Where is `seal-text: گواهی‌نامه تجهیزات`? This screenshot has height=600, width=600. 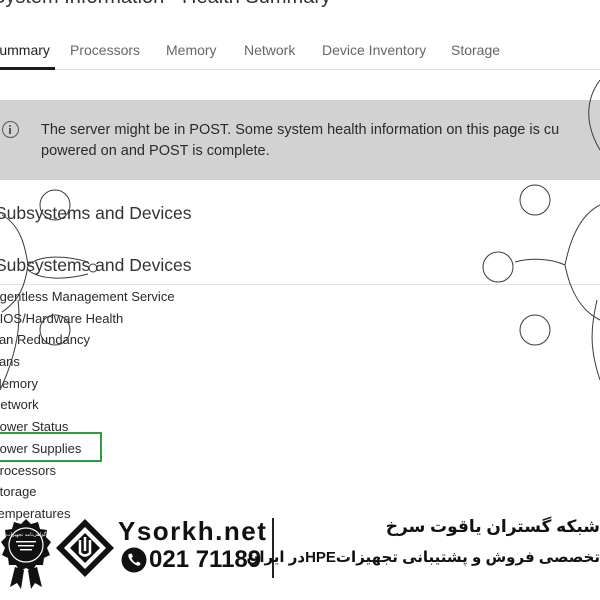 seal-text: گواهی‌نامه تجهیزات is located at coordinates (26, 534).